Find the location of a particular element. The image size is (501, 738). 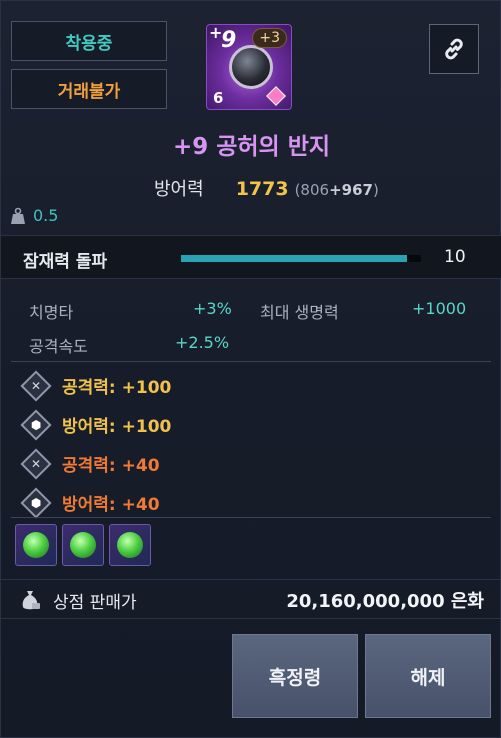

sell-price-label: 상점 판매가 is located at coordinates (95, 603).